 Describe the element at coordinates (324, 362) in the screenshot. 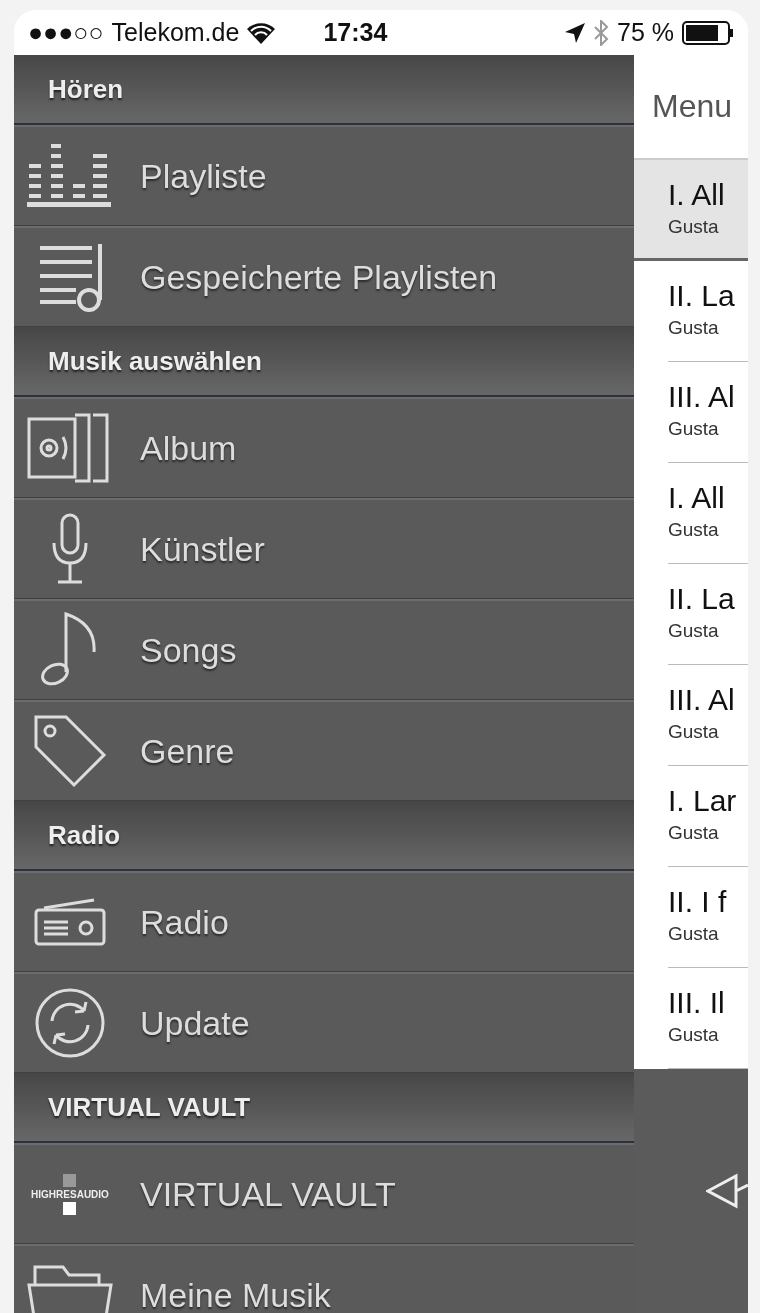

I see `section-header: Musik auswählen` at that location.